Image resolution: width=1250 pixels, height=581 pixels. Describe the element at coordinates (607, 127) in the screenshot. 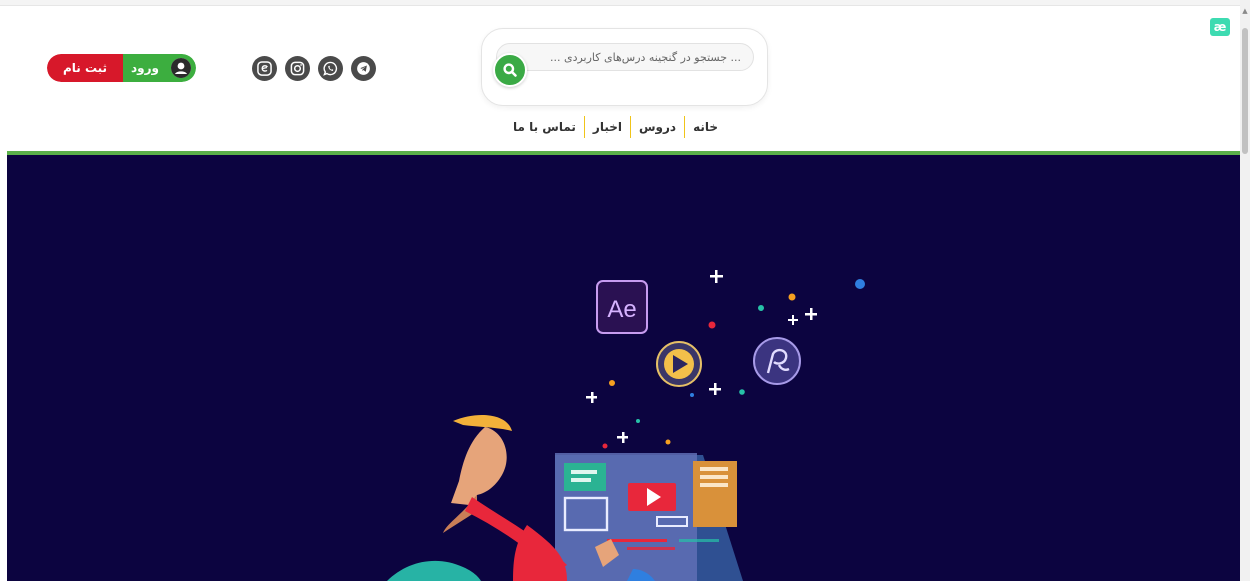

I see `nav-item-news: اخبار` at that location.